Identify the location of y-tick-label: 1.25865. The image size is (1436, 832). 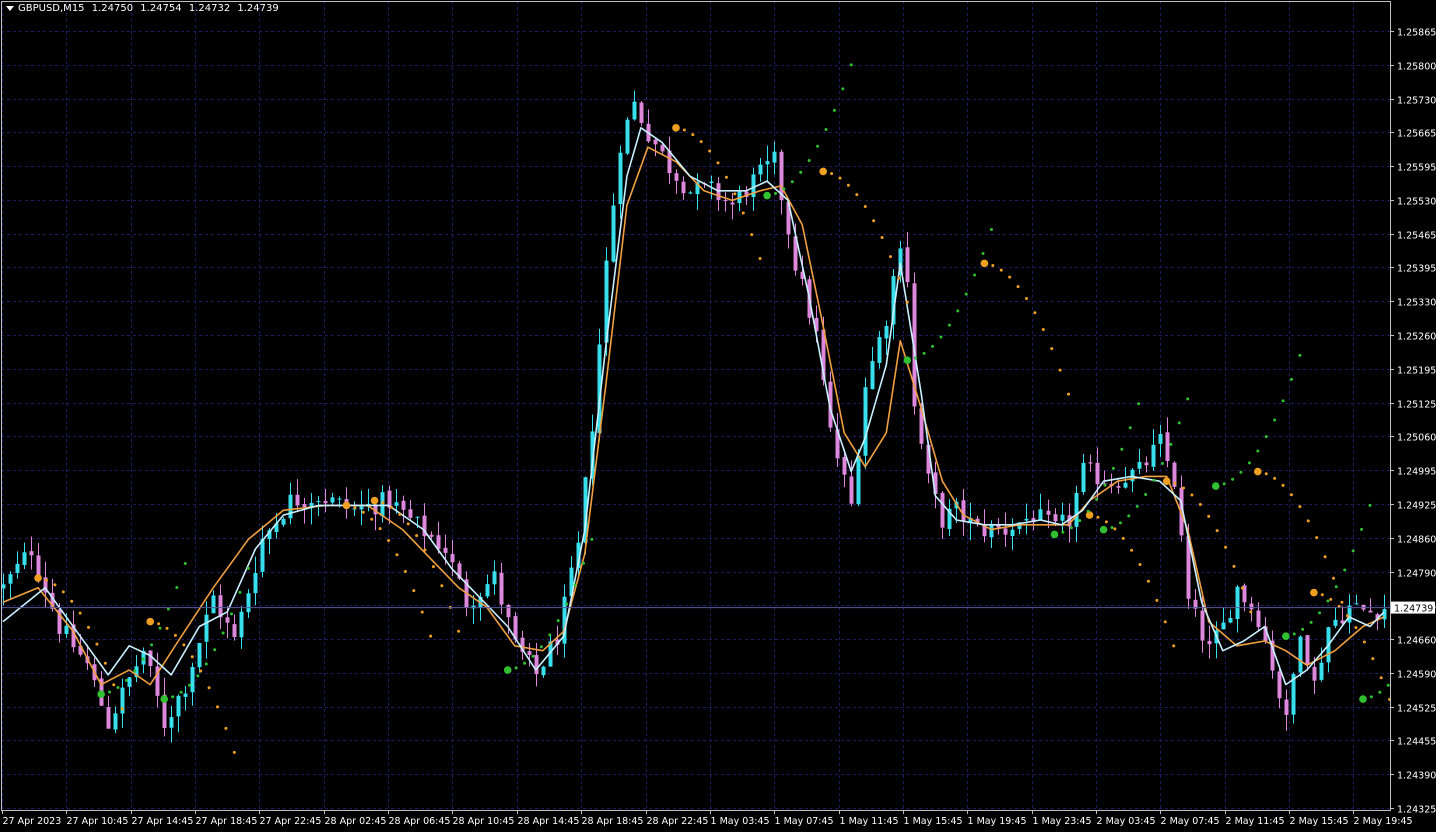
(1416, 33).